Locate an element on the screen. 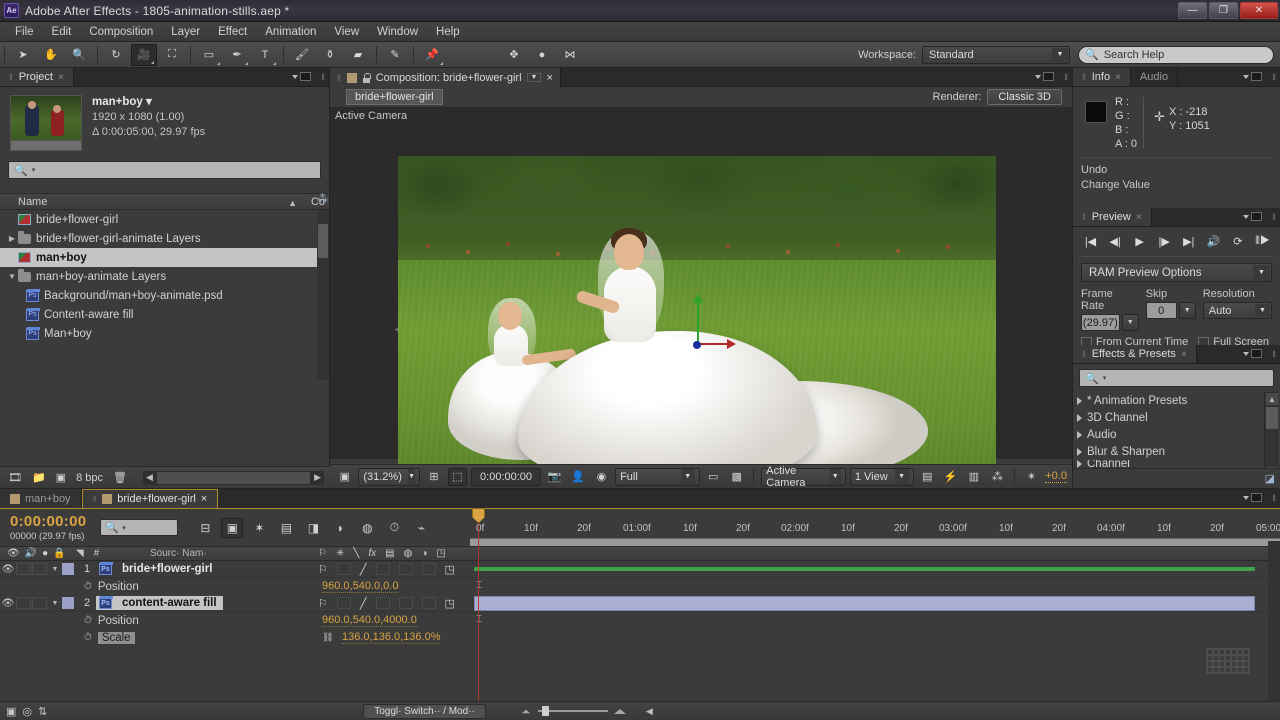 The height and width of the screenshot is (720, 1280). project-scrollbar is located at coordinates (323, 295).